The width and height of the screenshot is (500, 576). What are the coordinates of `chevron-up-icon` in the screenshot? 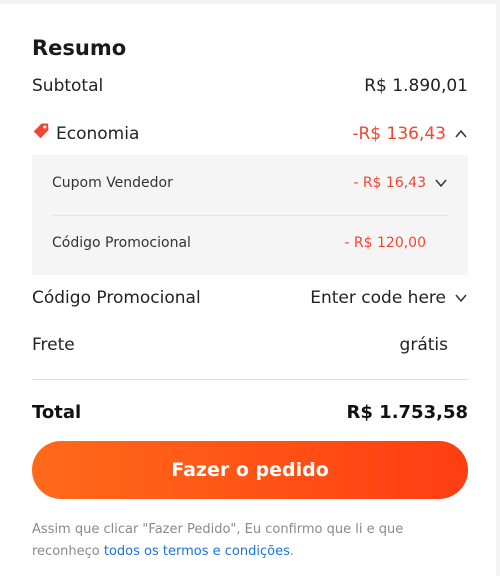 It's located at (461, 134).